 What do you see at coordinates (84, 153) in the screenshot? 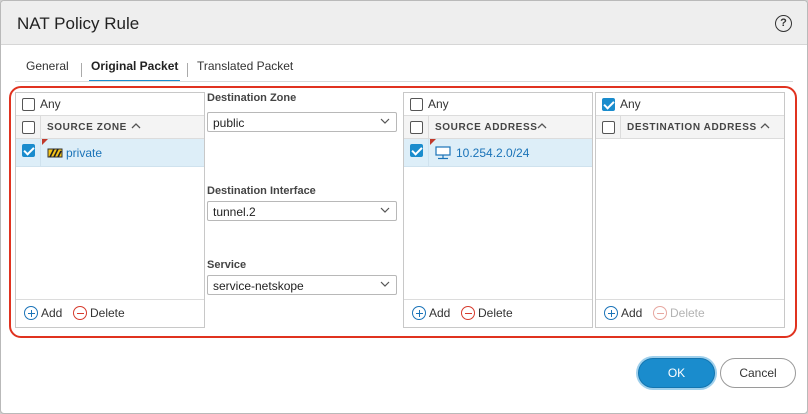
I see `source-zone-value: private` at bounding box center [84, 153].